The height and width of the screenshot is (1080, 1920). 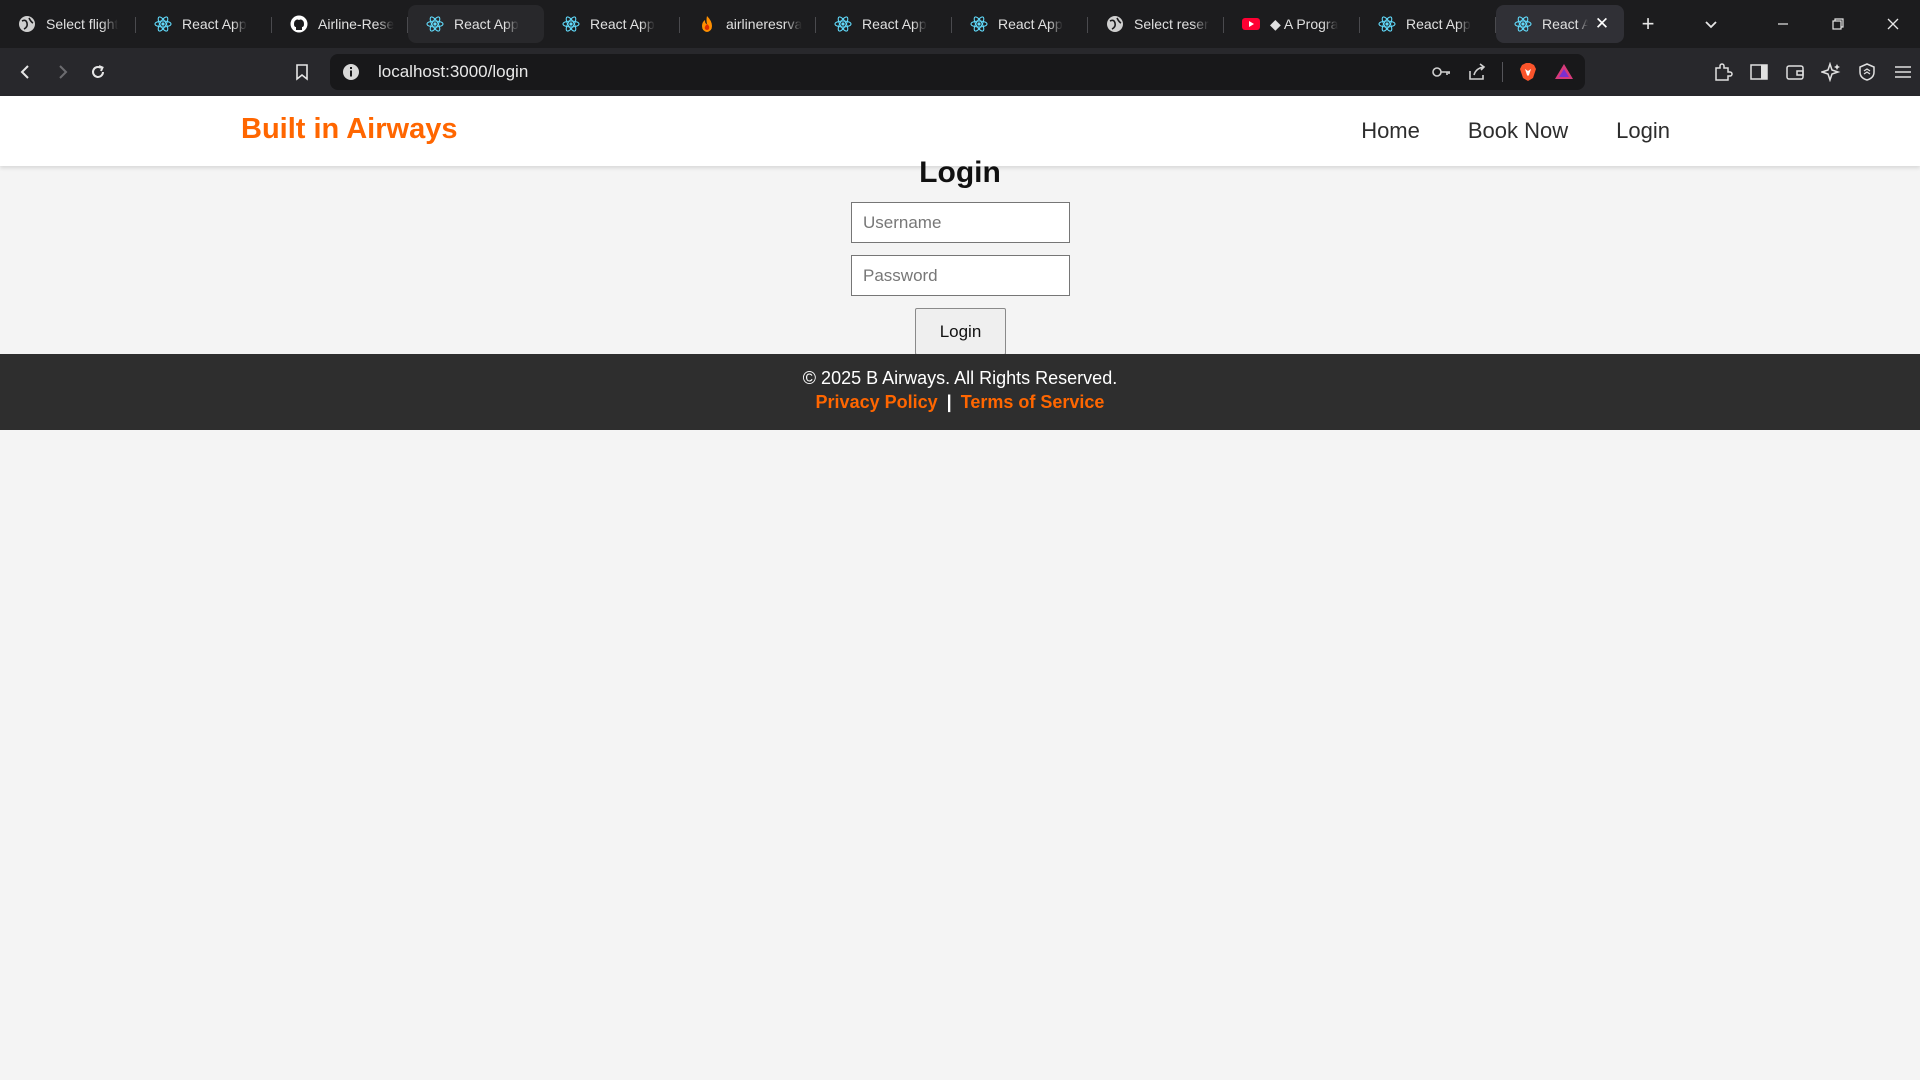 What do you see at coordinates (1602, 24) in the screenshot?
I see `close-tab-icon: ✕` at bounding box center [1602, 24].